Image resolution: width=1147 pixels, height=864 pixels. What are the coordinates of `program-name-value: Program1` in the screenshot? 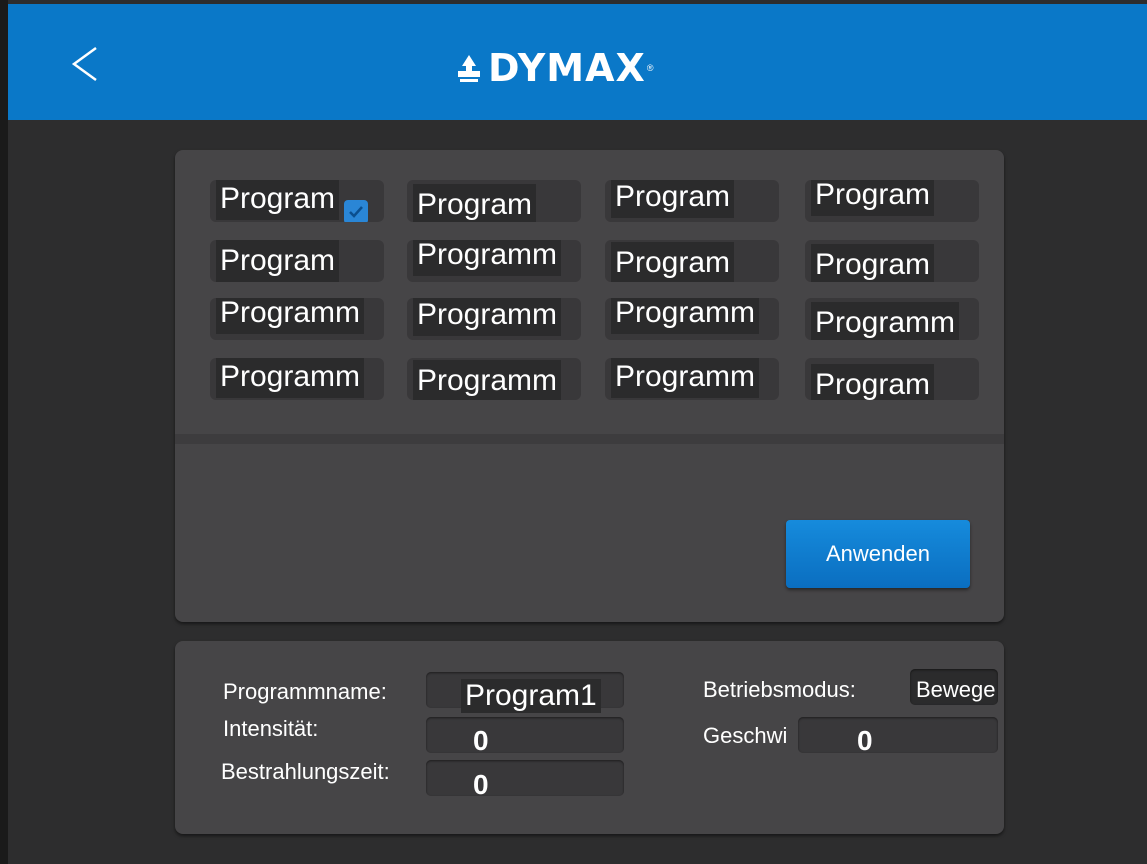 It's located at (531, 696).